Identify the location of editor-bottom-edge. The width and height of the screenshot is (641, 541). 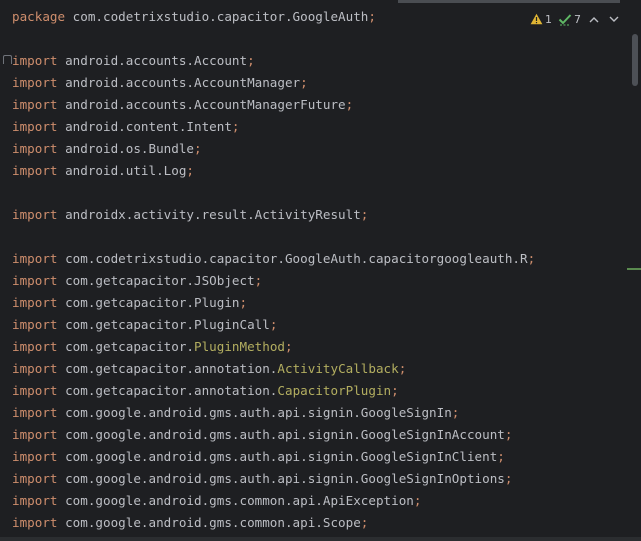
(320, 539).